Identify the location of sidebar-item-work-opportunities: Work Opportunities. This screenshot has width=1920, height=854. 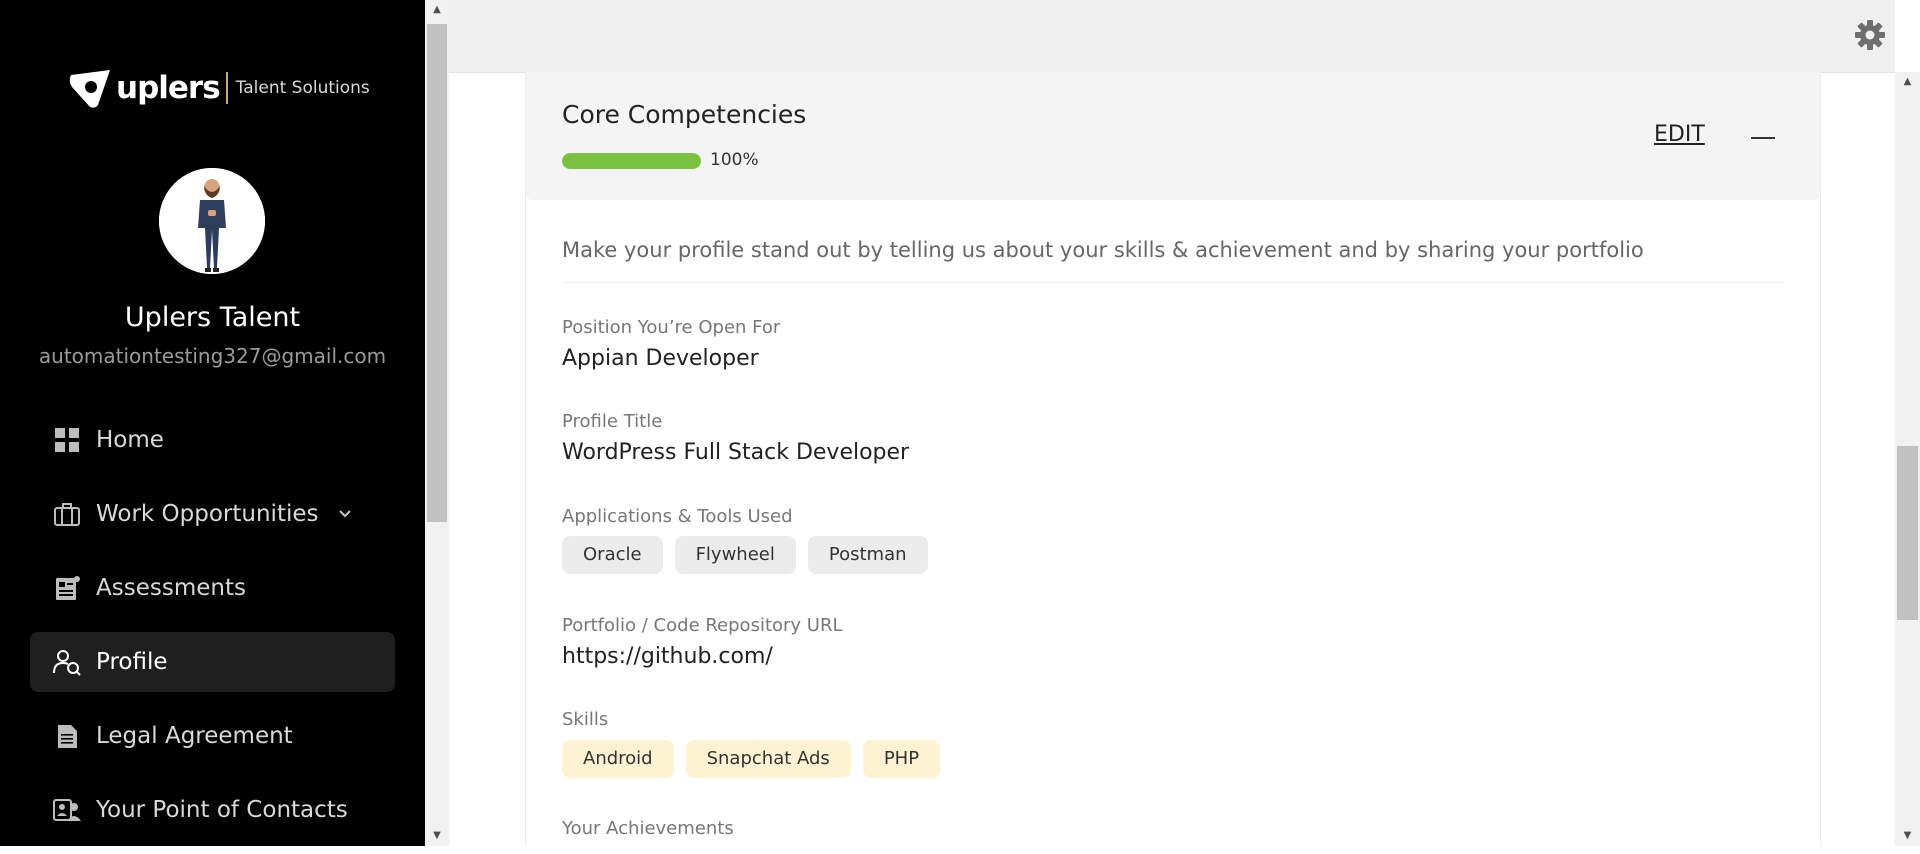
(212, 514).